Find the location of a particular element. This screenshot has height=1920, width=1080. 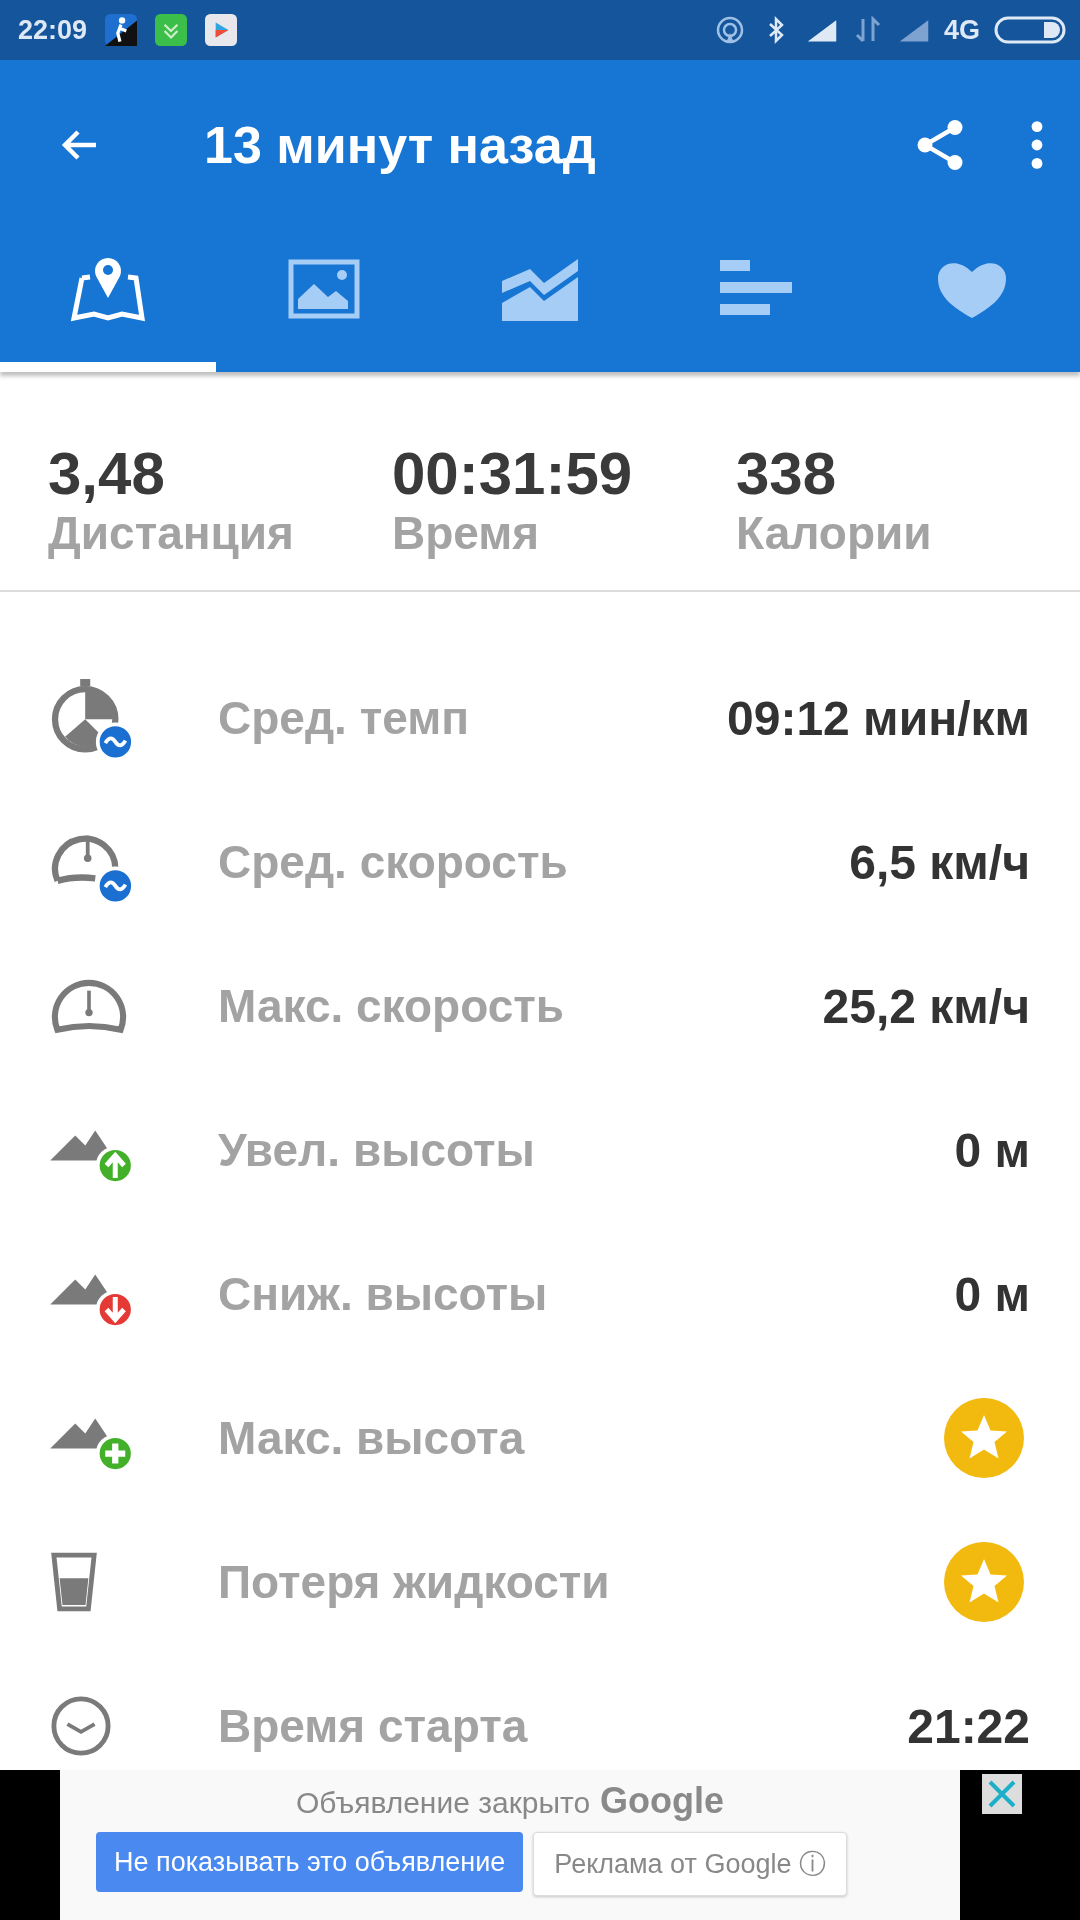

bar-list-icon is located at coordinates (756, 289).